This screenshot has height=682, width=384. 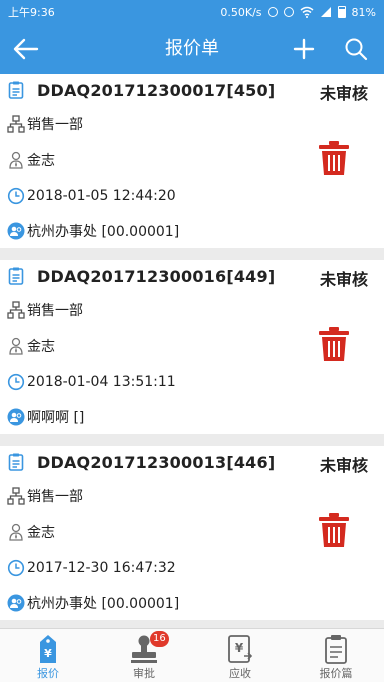 I want to click on arrow-left-icon, so click(x=26, y=49).